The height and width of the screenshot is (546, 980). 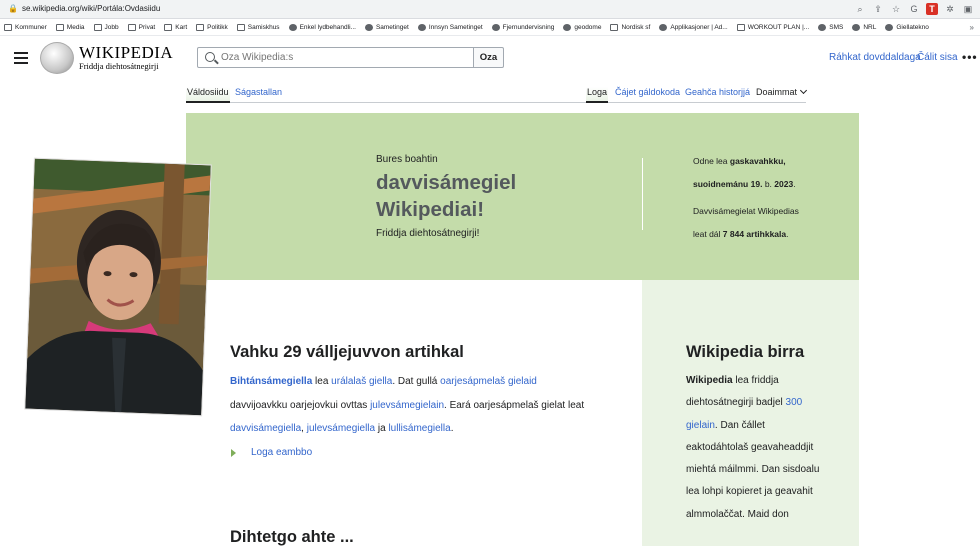 What do you see at coordinates (265, 428) in the screenshot?
I see `davvi-link: davvisámegiella` at bounding box center [265, 428].